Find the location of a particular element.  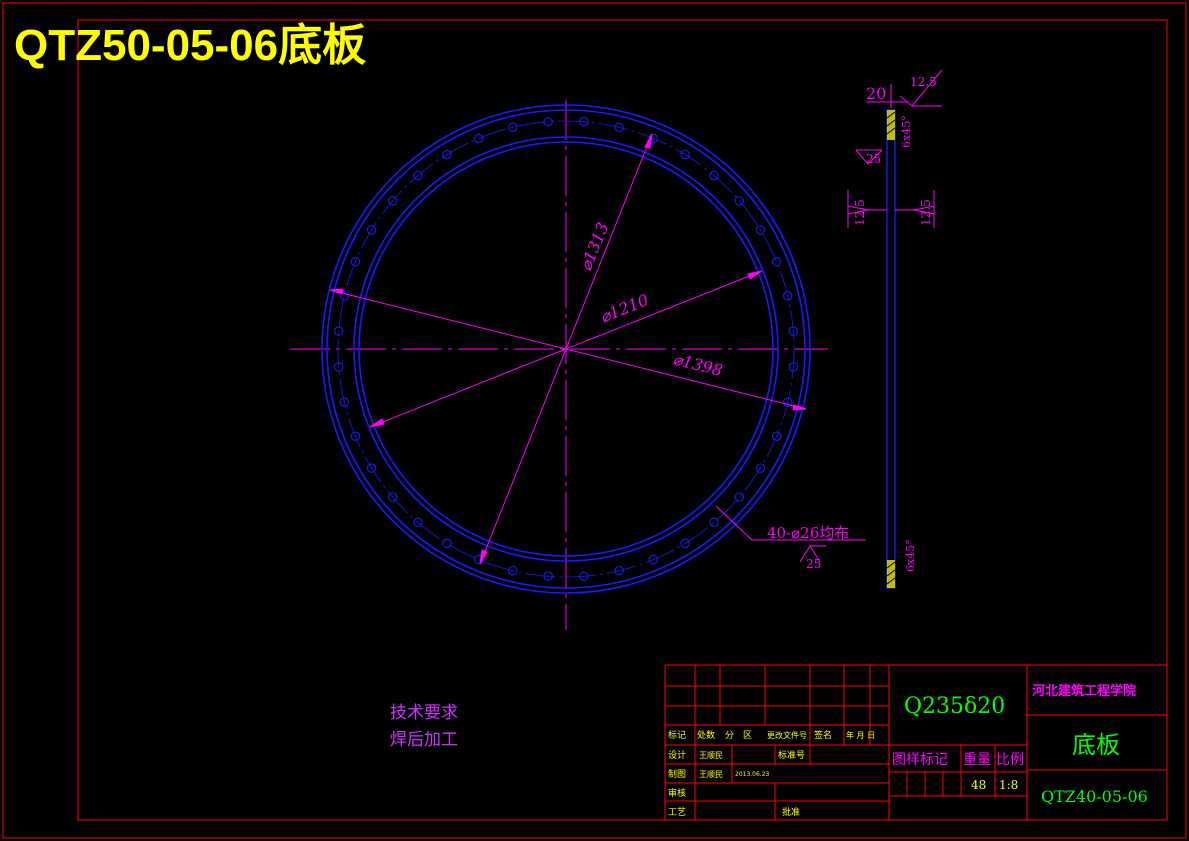

tb-col-count: 处数 is located at coordinates (706, 735).